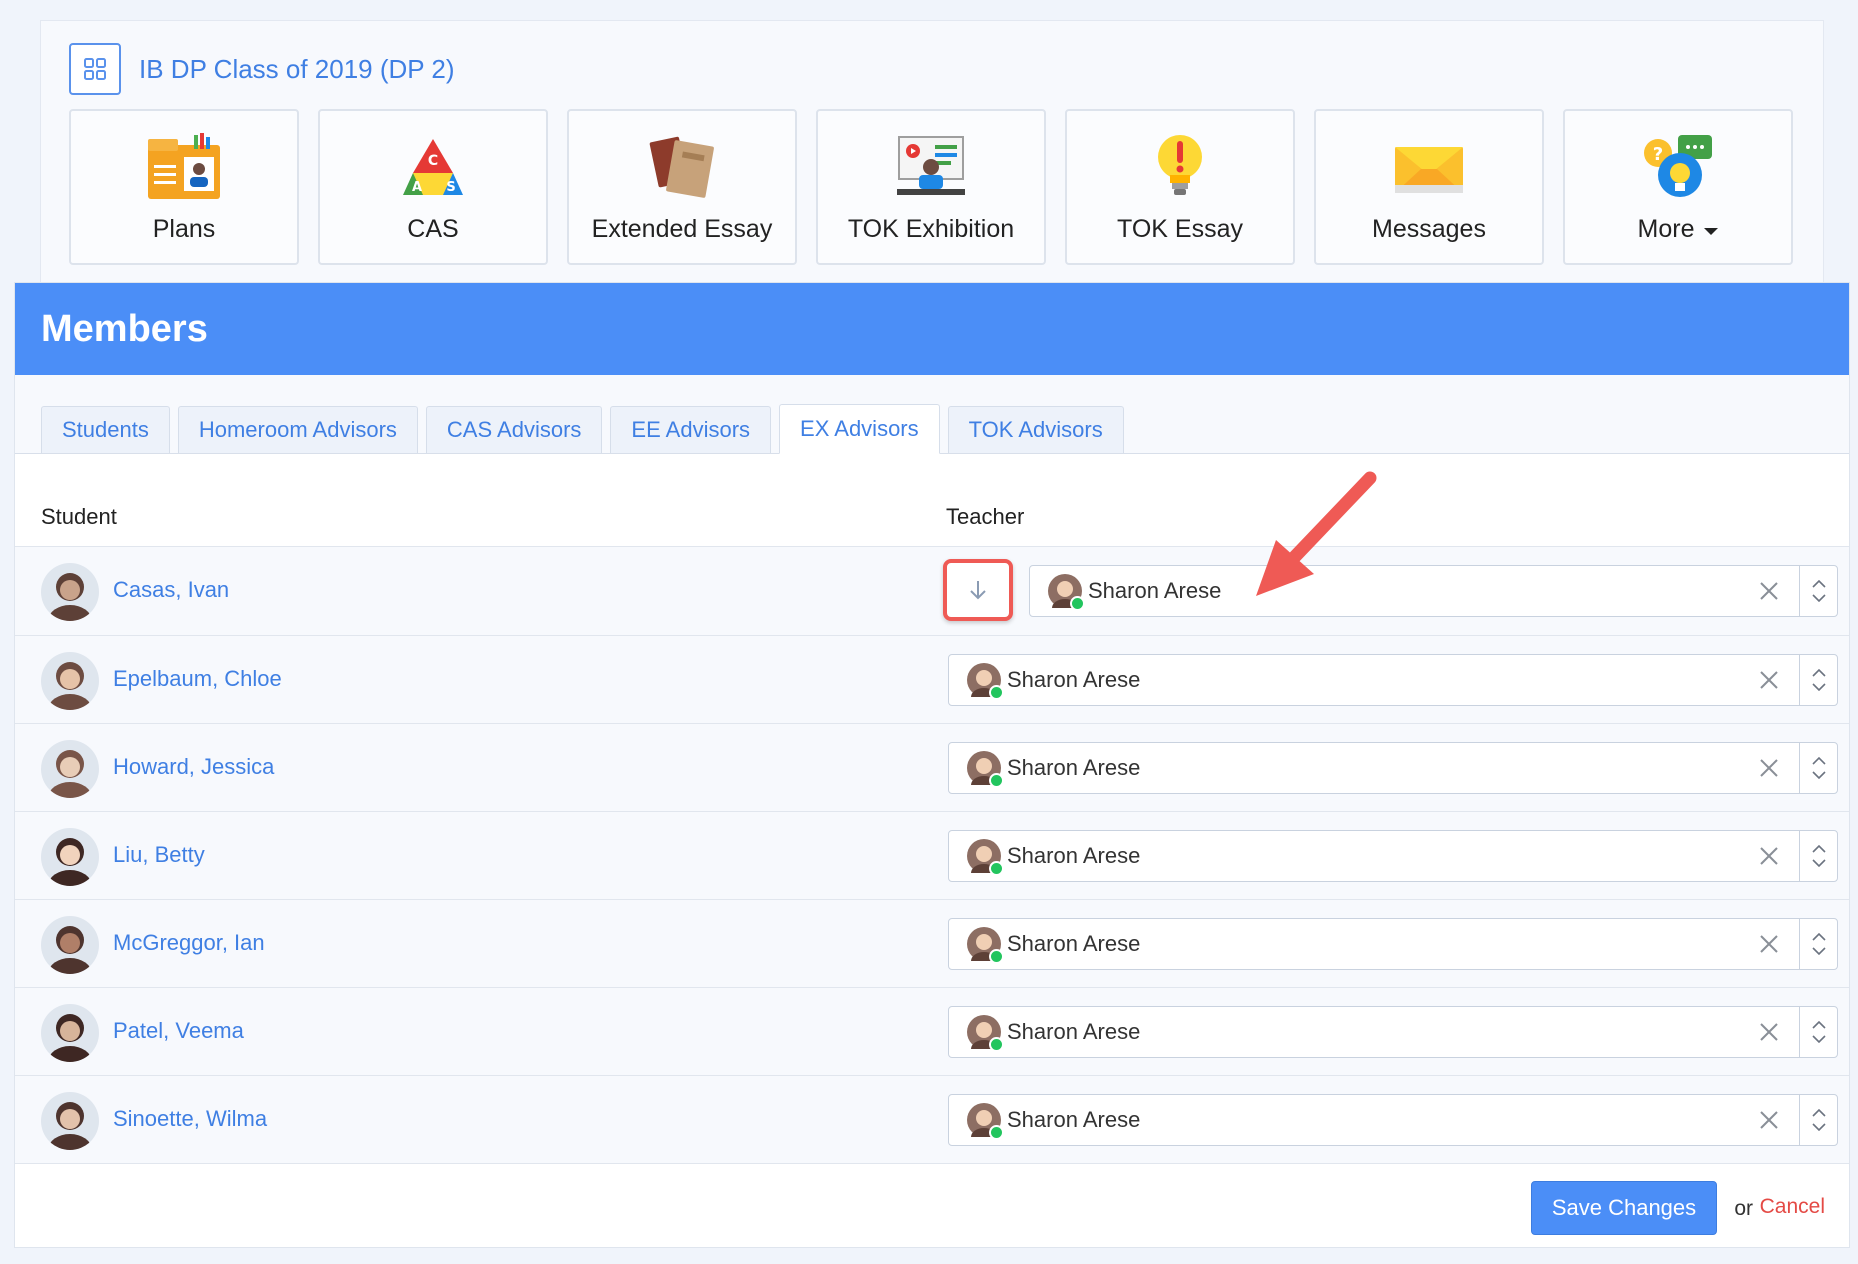  I want to click on more-label: More, so click(1666, 229).